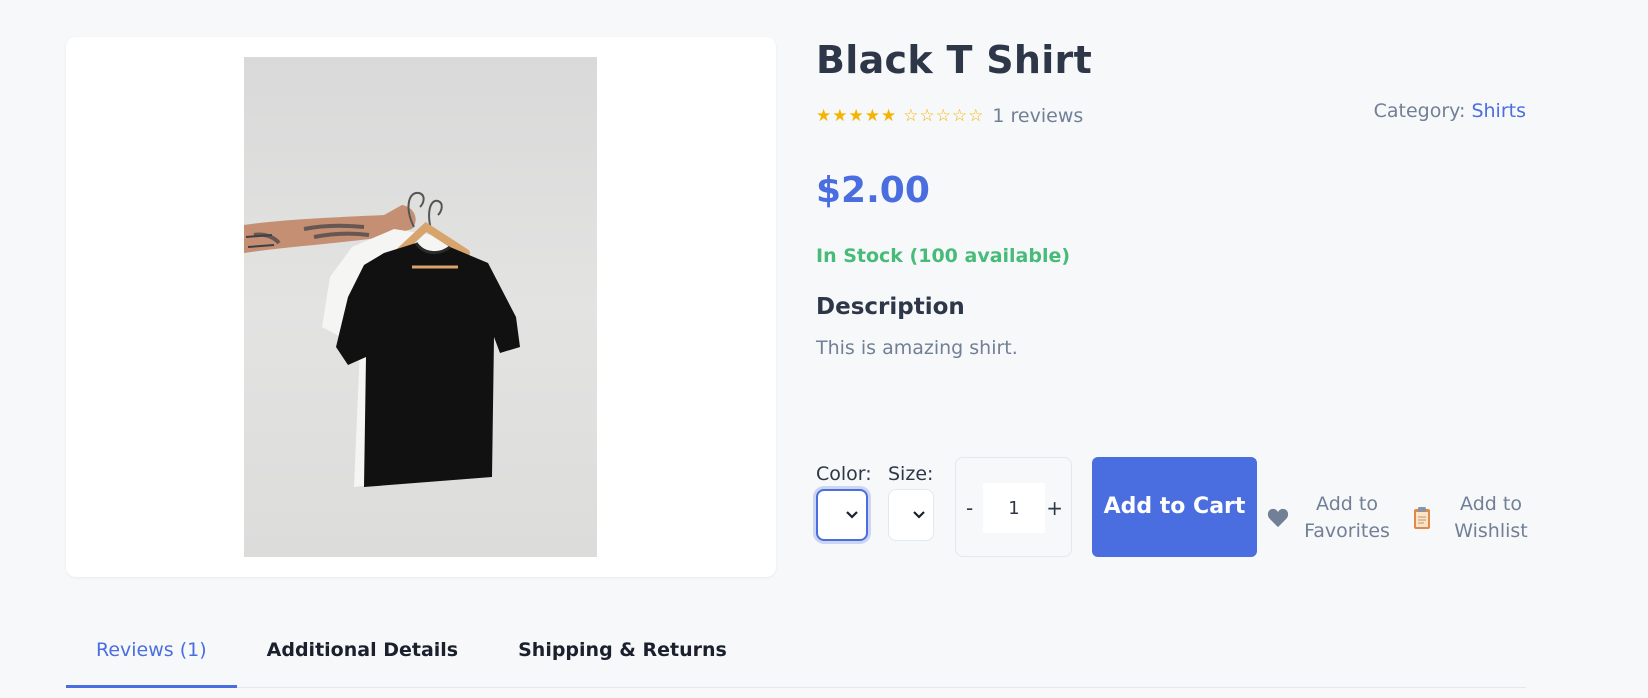 Image resolution: width=1648 pixels, height=698 pixels. I want to click on product-rating: ★★★★★ ☆☆☆☆☆ 1 reviews, so click(949, 116).